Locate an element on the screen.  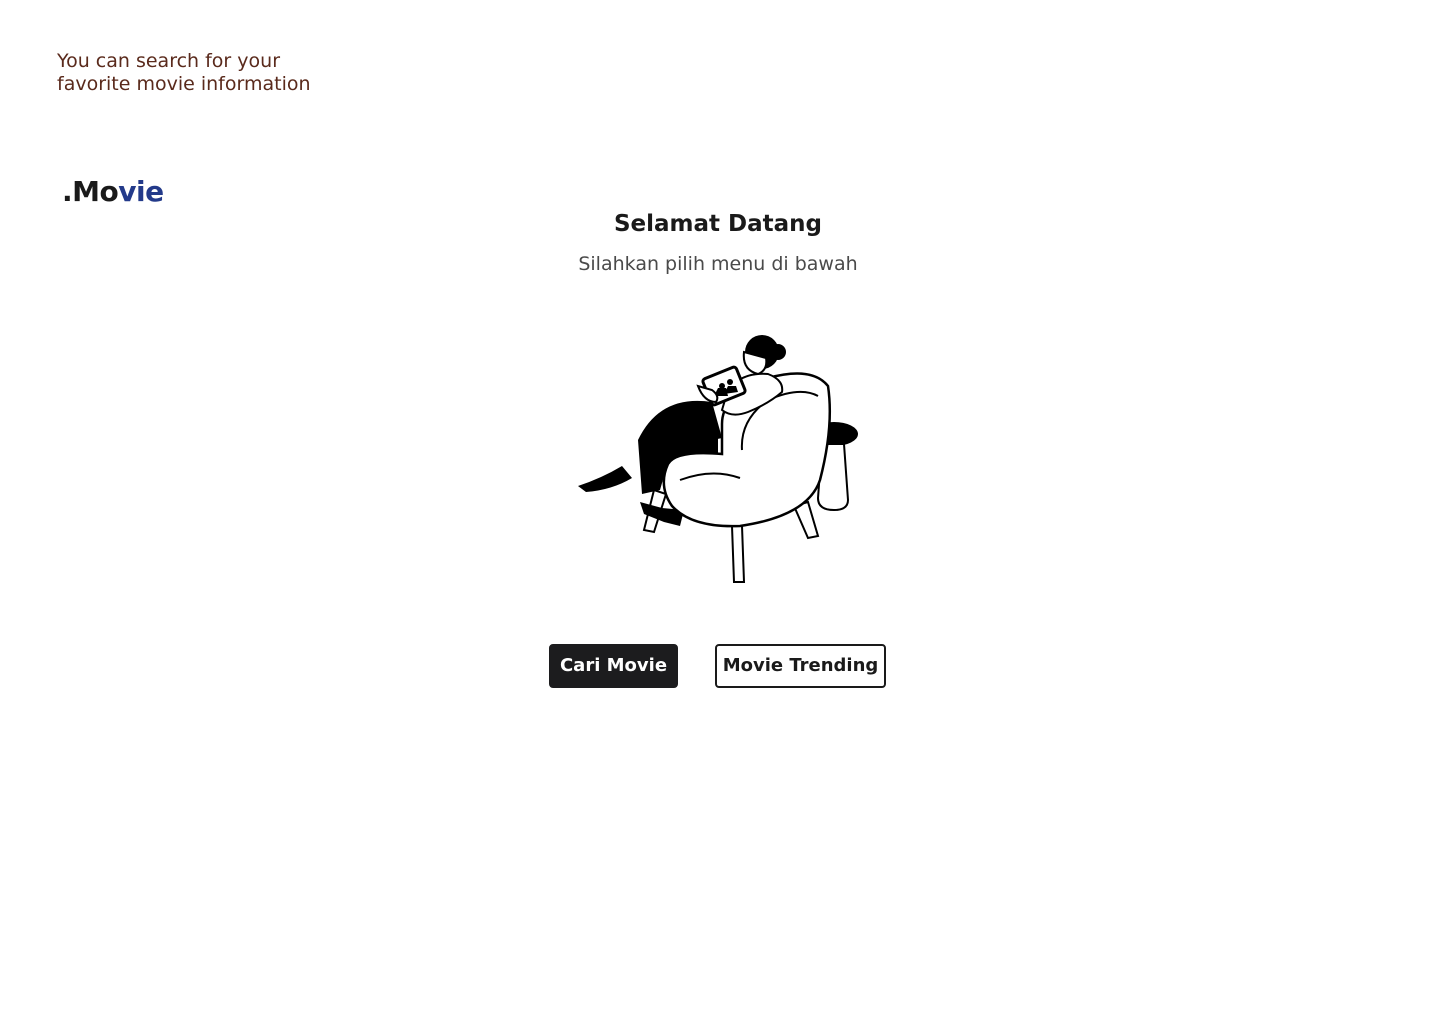
page-title: Selamat Datang is located at coordinates (718, 224).